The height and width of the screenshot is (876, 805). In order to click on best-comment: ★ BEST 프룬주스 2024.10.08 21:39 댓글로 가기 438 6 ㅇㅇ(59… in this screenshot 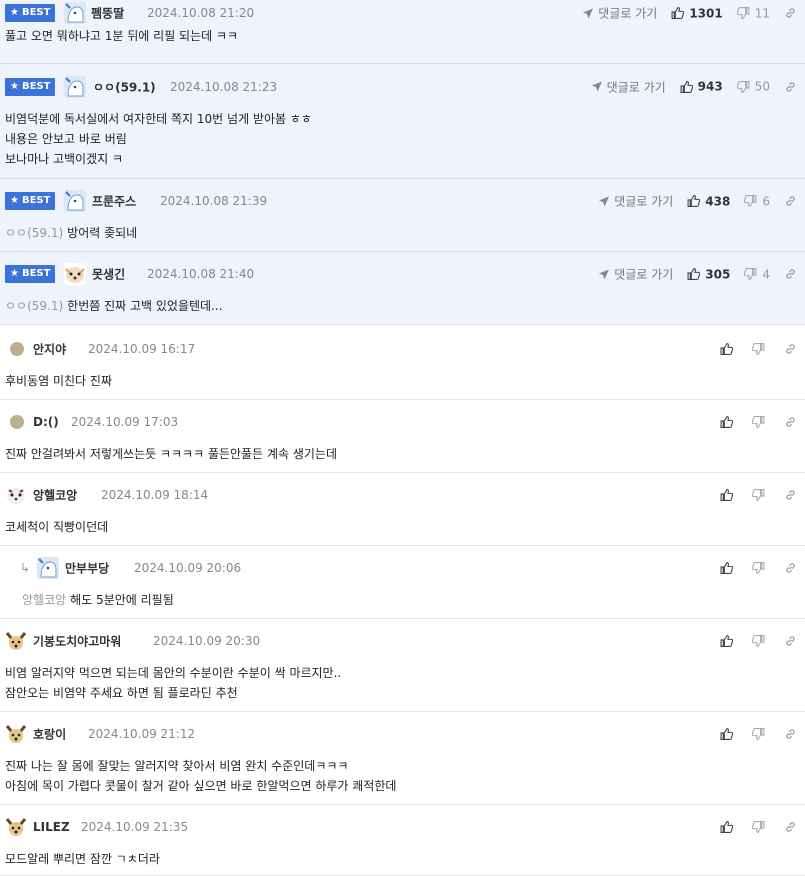, I will do `click(402, 215)`.